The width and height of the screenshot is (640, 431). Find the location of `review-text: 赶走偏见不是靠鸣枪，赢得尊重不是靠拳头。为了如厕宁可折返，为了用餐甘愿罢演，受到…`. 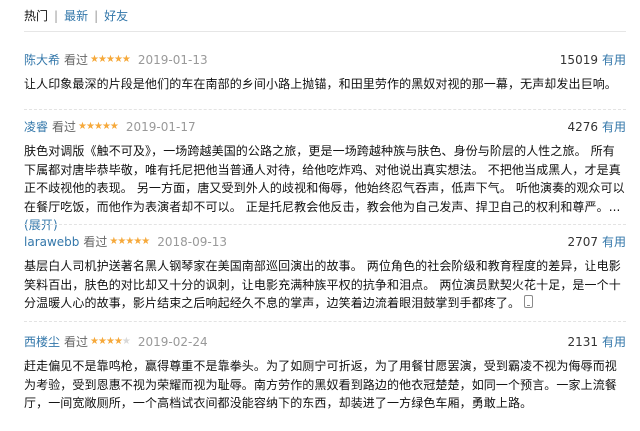

review-text: 赶走偏见不是靠鸣枪，赢得尊重不是靠拳头。为了如厕宁可折返，为了用餐甘愿罢演，受到… is located at coordinates (325, 385).